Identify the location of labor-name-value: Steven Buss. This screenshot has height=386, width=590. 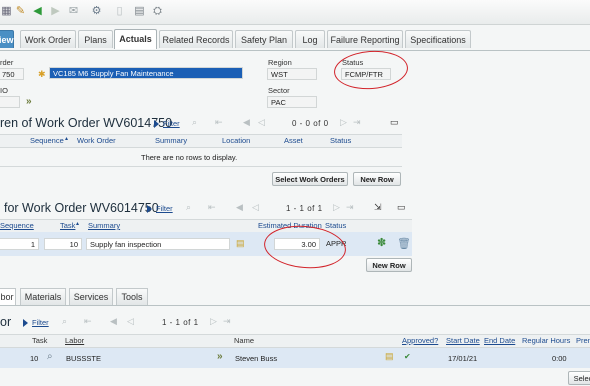
(256, 358).